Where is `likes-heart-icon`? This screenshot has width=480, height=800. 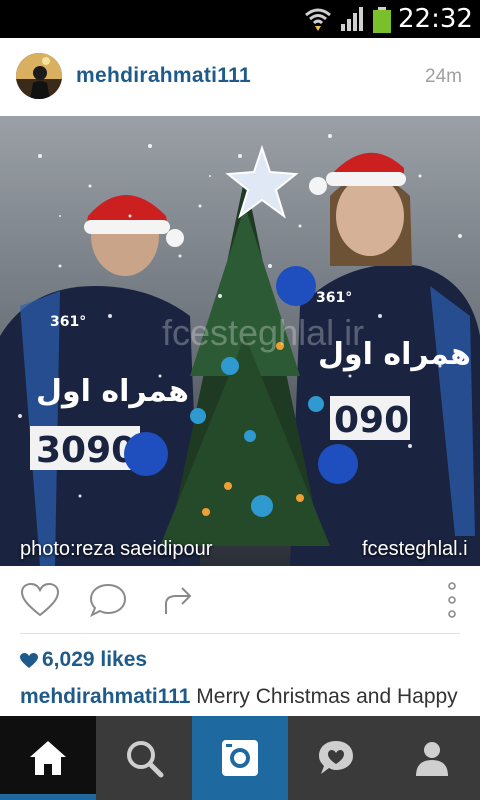 likes-heart-icon is located at coordinates (29, 660).